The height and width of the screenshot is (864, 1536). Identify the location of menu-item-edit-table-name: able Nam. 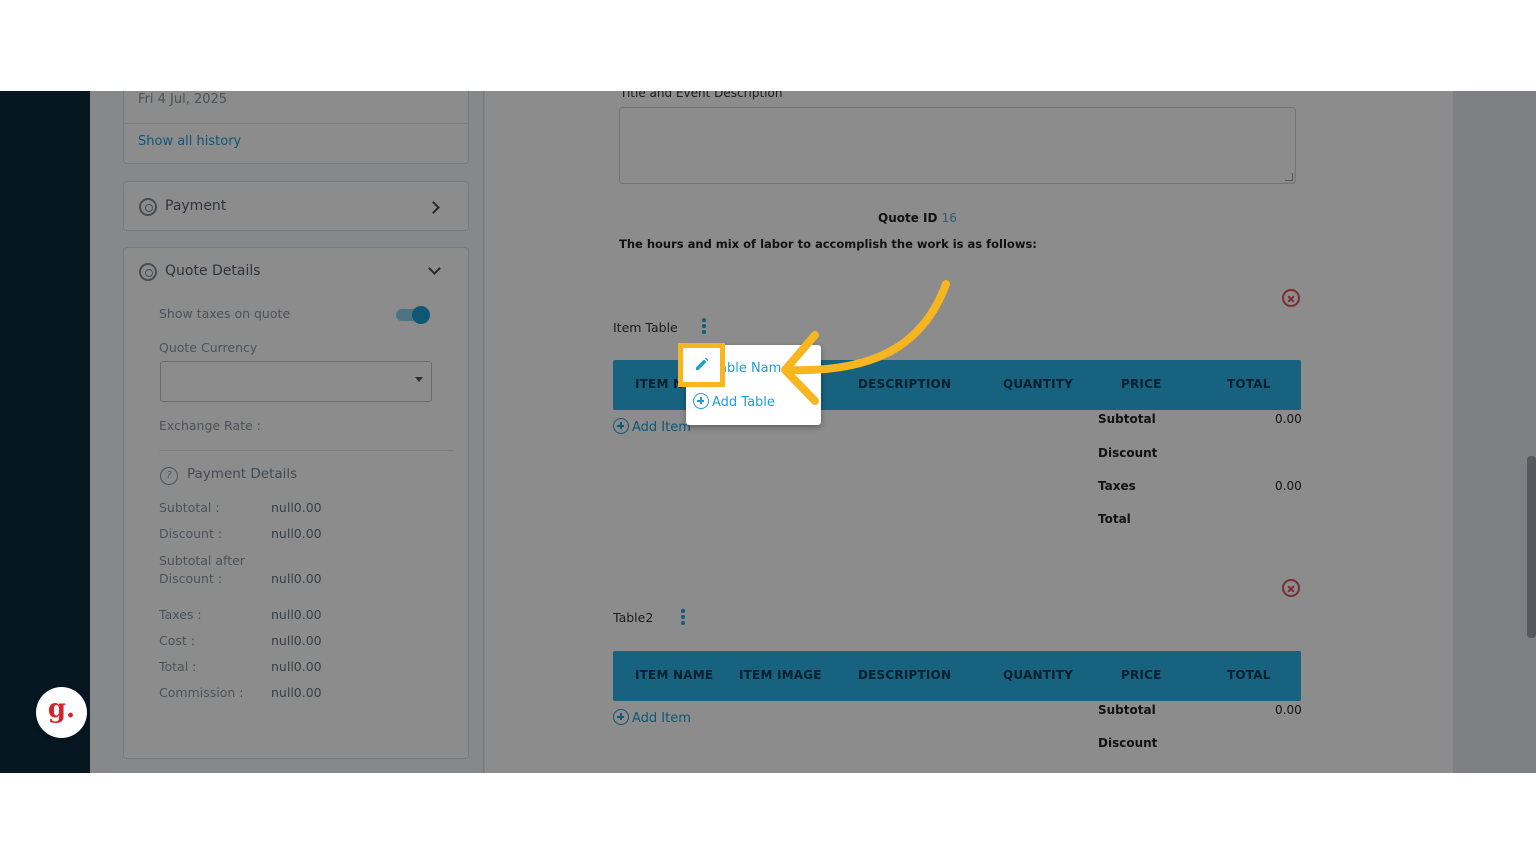
(750, 368).